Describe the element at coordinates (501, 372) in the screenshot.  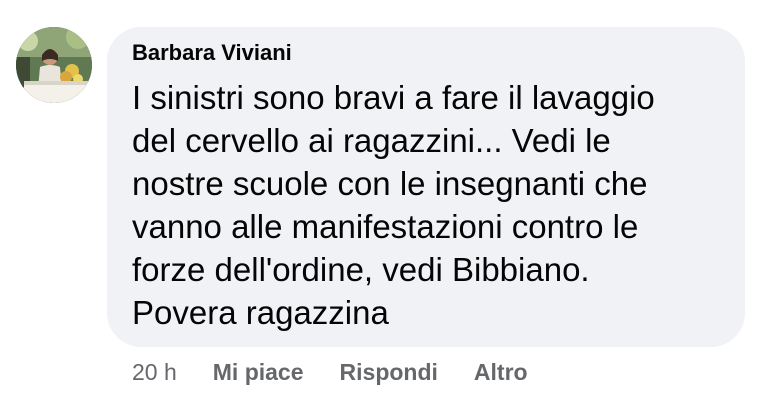
I see `more-button: Altro` at that location.